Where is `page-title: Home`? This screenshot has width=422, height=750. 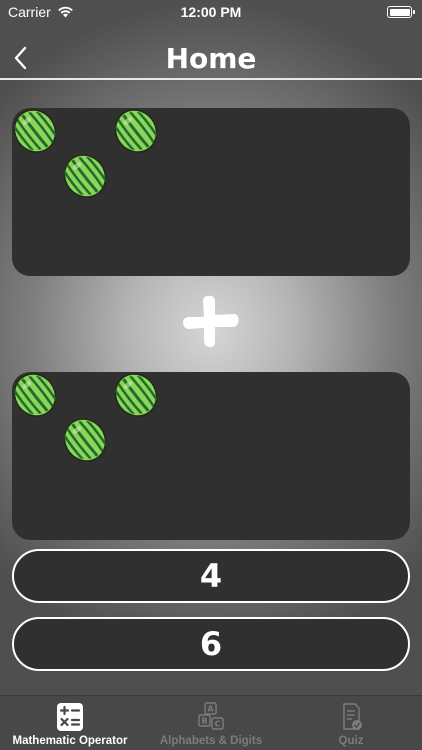 page-title: Home is located at coordinates (211, 58).